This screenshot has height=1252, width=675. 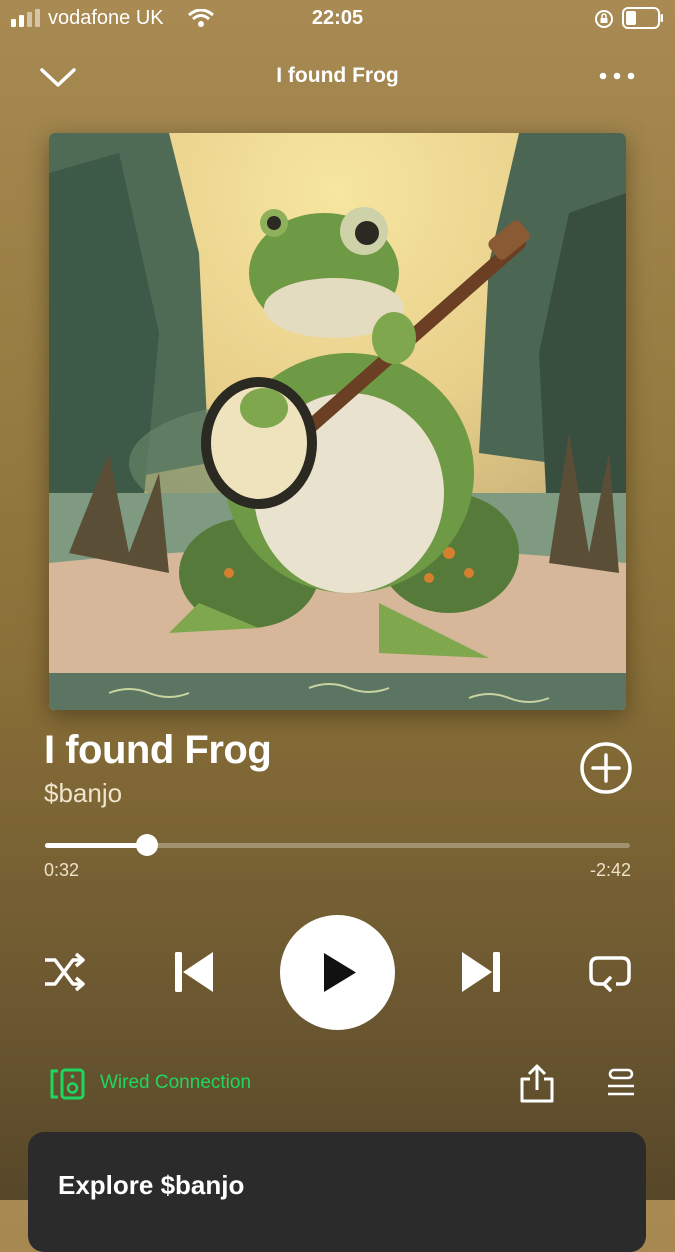 What do you see at coordinates (604, 19) in the screenshot?
I see `orientation-lock-icon` at bounding box center [604, 19].